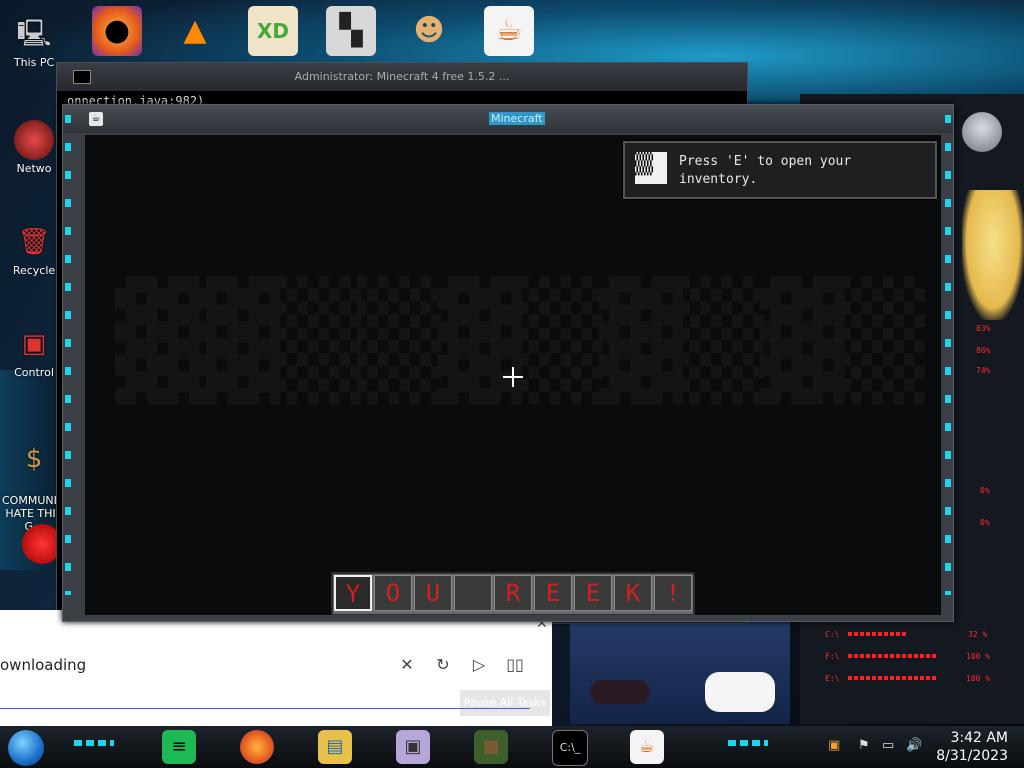 The image size is (1024, 768). Describe the element at coordinates (983, 328) in the screenshot. I see `cpu-stat: 83%` at that location.